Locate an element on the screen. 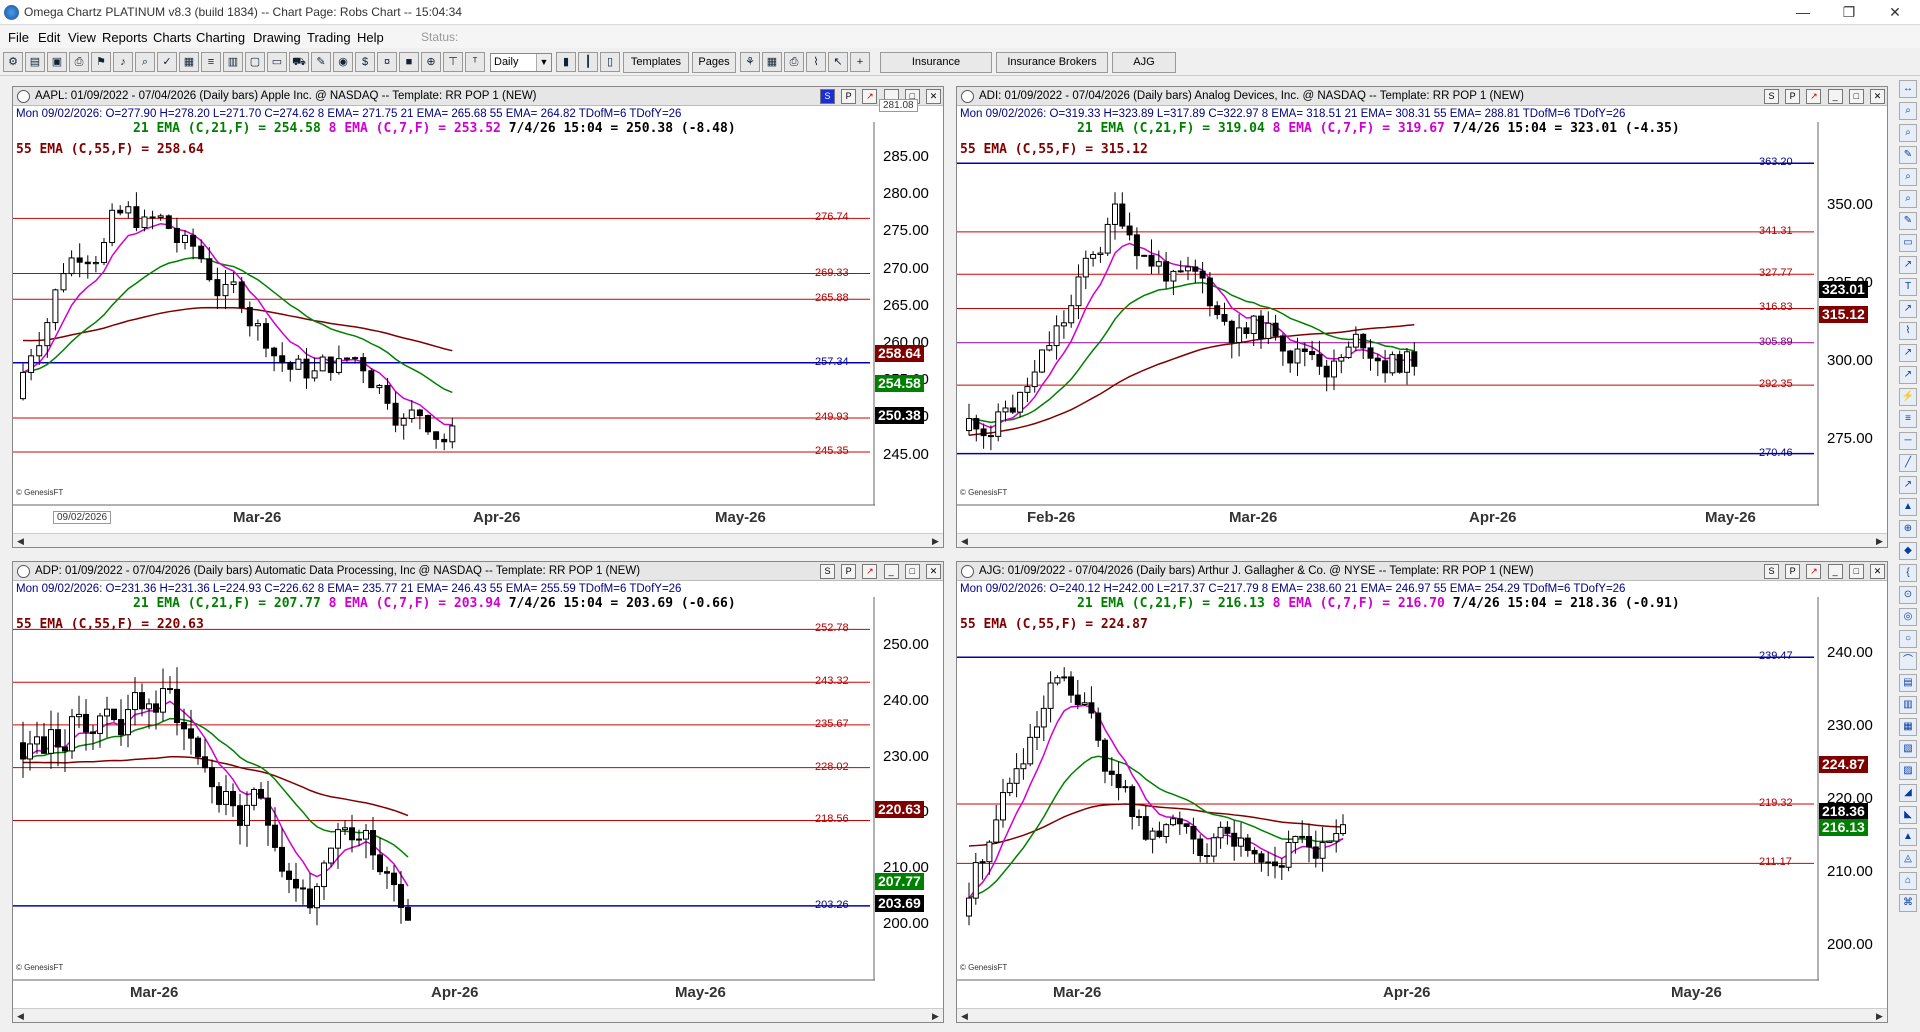 This screenshot has height=1032, width=1920. interval-select: Daily ▼ is located at coordinates (521, 62).